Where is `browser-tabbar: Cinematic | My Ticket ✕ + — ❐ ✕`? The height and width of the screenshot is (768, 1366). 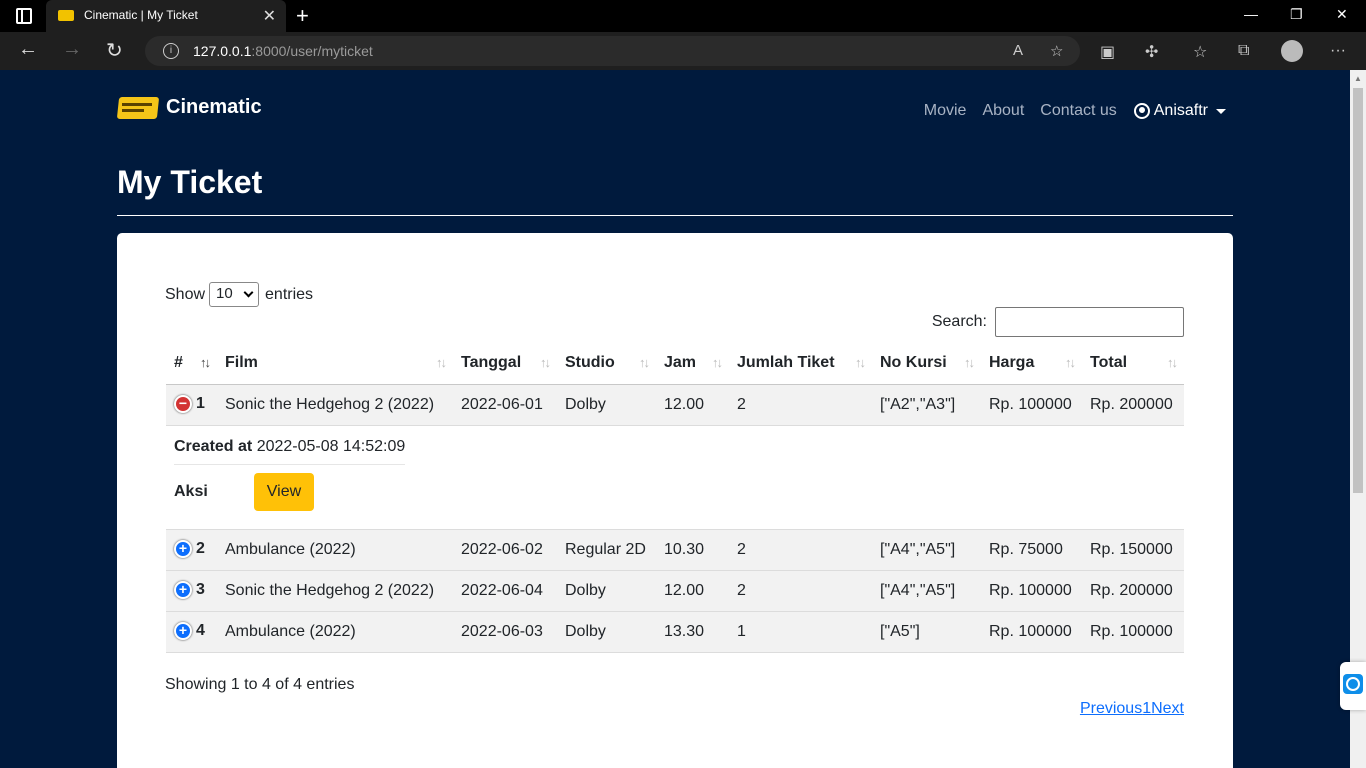 browser-tabbar: Cinematic | My Ticket ✕ + — ❐ ✕ is located at coordinates (683, 16).